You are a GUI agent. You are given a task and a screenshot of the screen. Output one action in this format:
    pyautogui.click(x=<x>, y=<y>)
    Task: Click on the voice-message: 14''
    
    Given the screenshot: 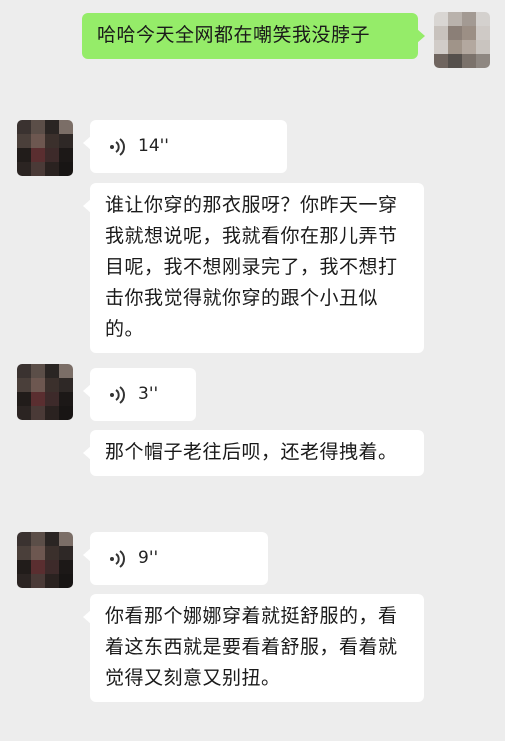 What is the action you would take?
    pyautogui.click(x=185, y=146)
    